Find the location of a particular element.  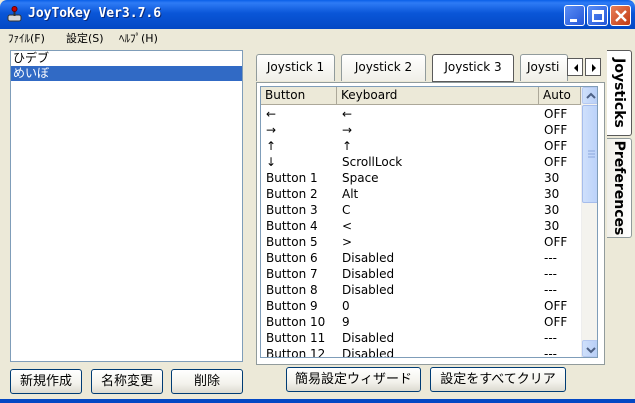

new-profile-button: 新規作成 is located at coordinates (46, 381).